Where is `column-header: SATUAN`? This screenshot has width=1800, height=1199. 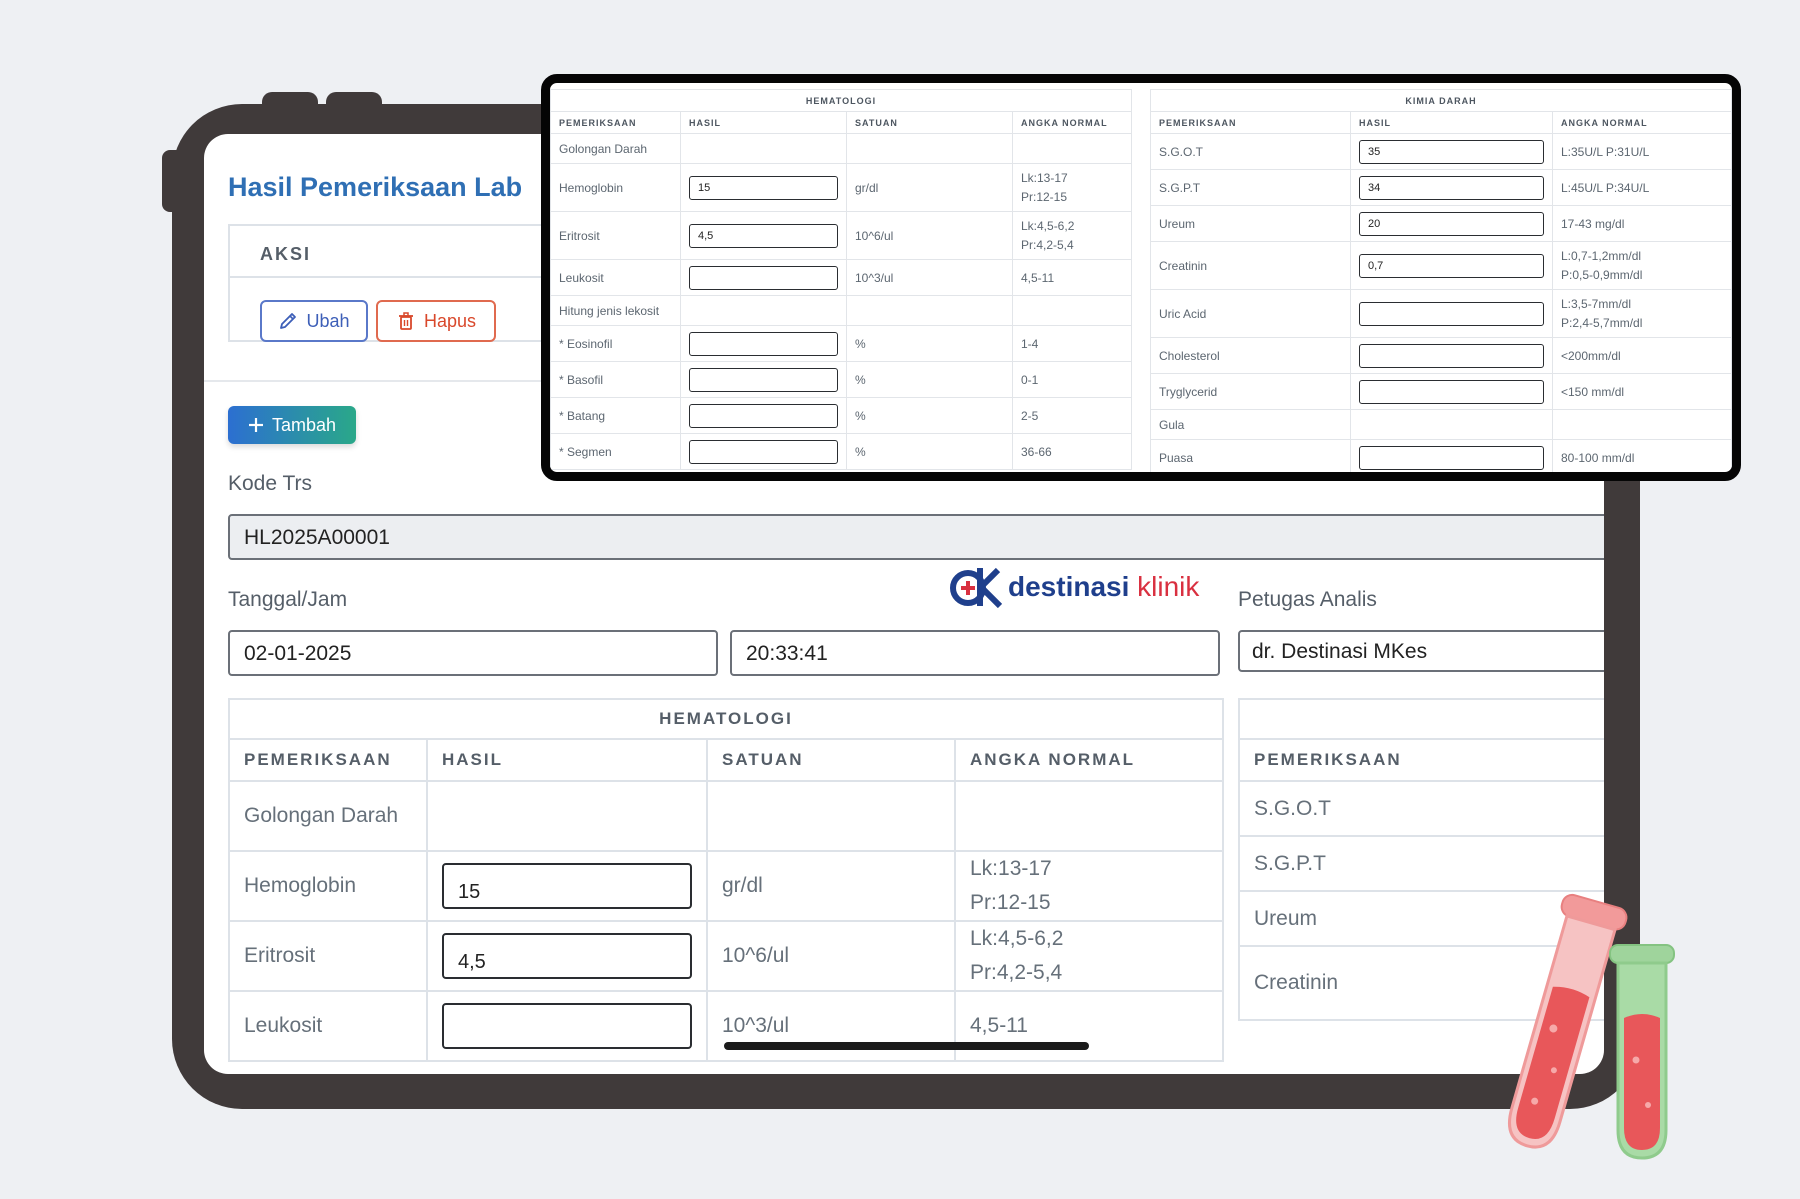 column-header: SATUAN is located at coordinates (831, 760).